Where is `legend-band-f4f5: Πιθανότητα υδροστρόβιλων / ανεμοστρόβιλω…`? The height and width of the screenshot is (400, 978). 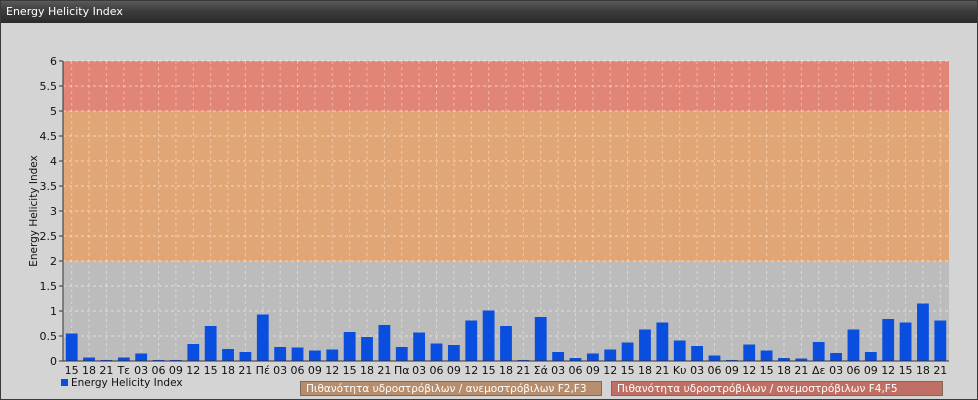
legend-band-f4f5: Πιθανότητα υδροστρόβιλων / ανεμοστρόβιλω… is located at coordinates (777, 388).